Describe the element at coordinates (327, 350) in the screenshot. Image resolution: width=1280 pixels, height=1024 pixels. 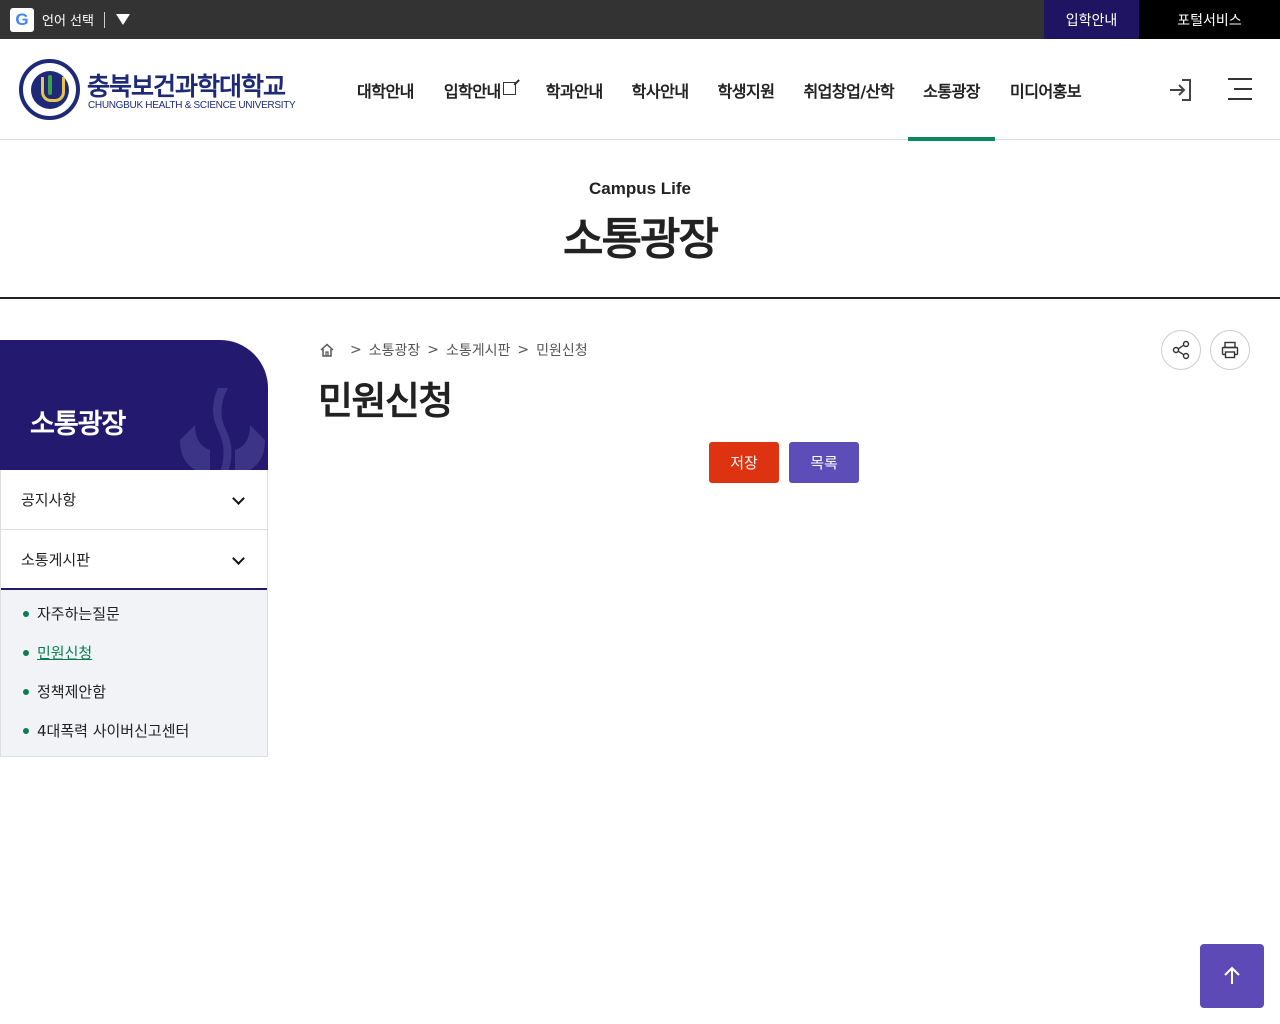
I see `home-icon` at that location.